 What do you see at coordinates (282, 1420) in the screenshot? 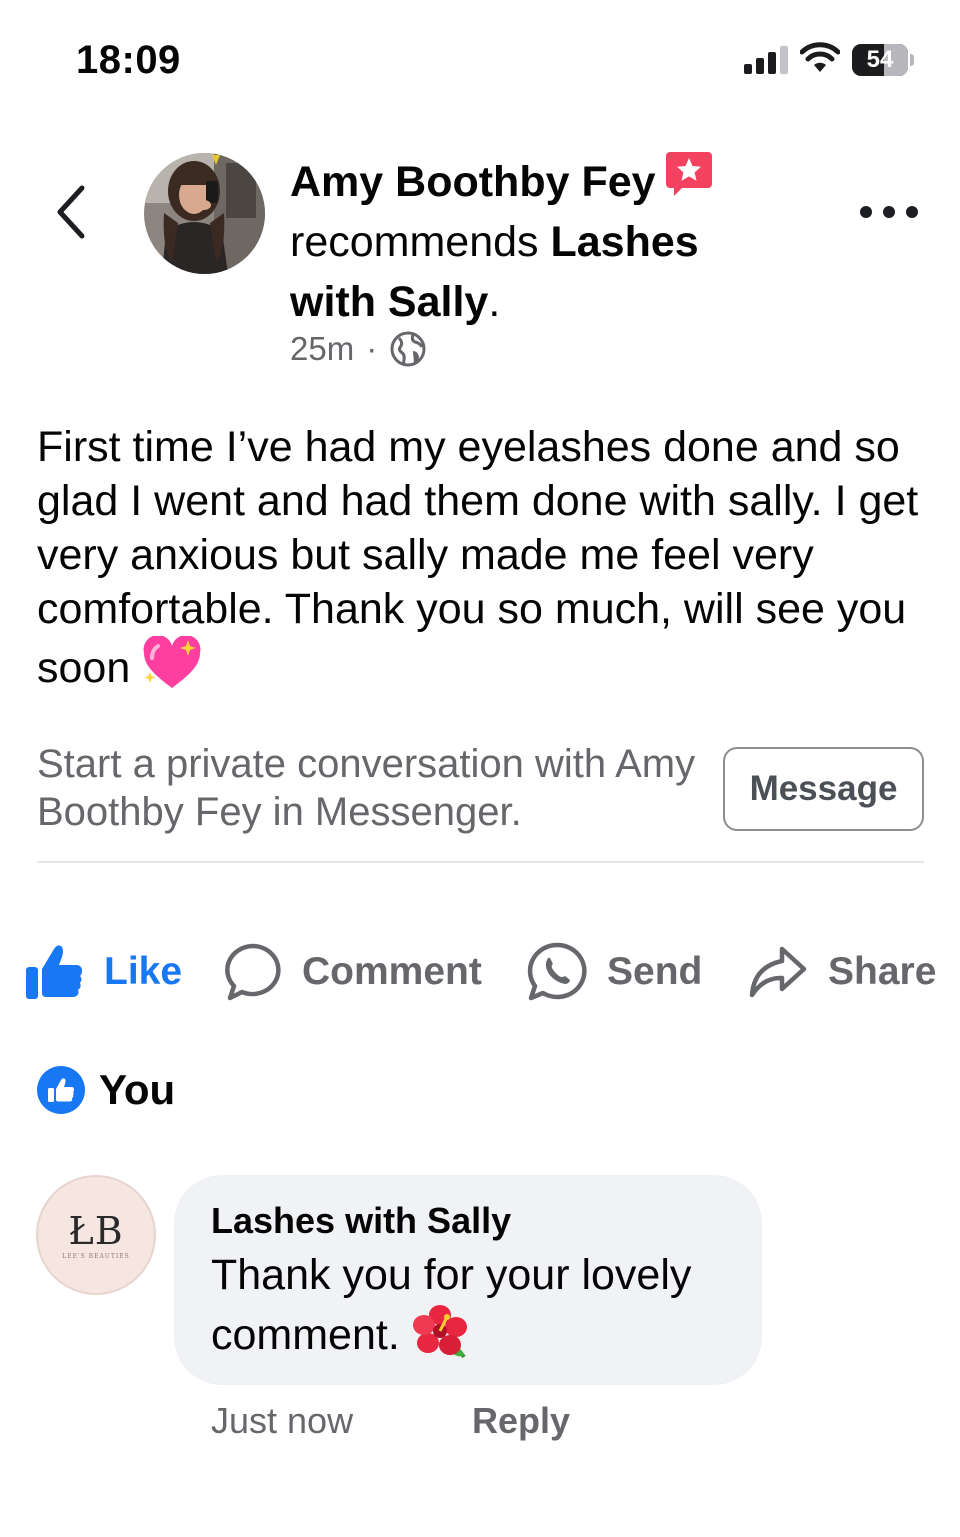
I see `comment-time: Just now` at bounding box center [282, 1420].